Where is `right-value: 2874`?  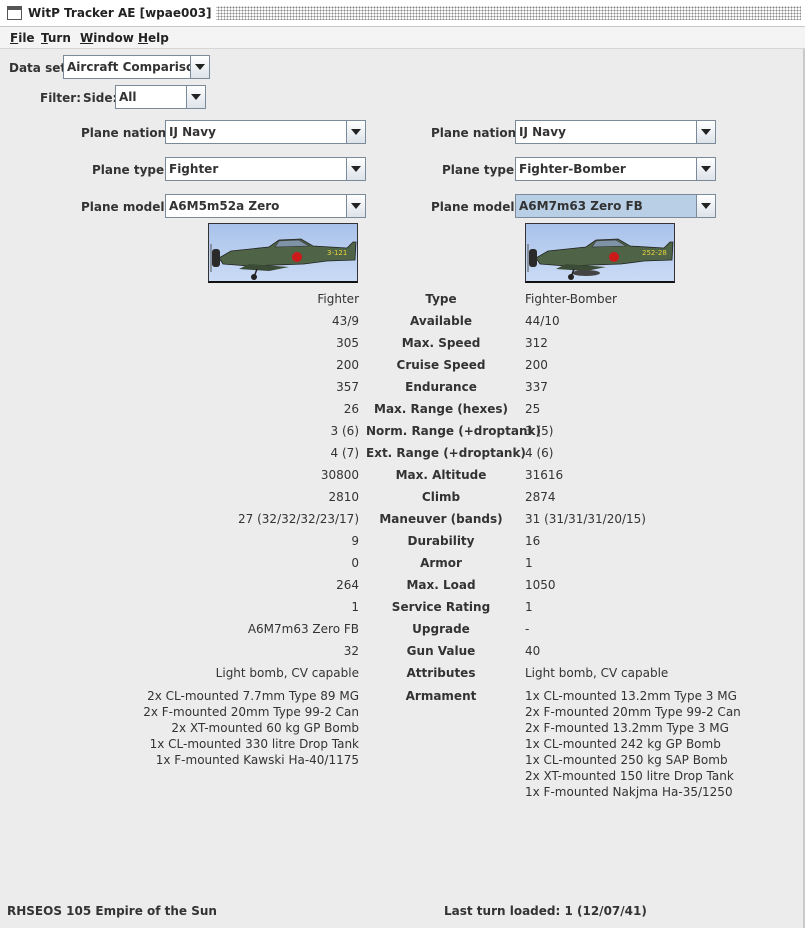
right-value: 2874 is located at coordinates (540, 497).